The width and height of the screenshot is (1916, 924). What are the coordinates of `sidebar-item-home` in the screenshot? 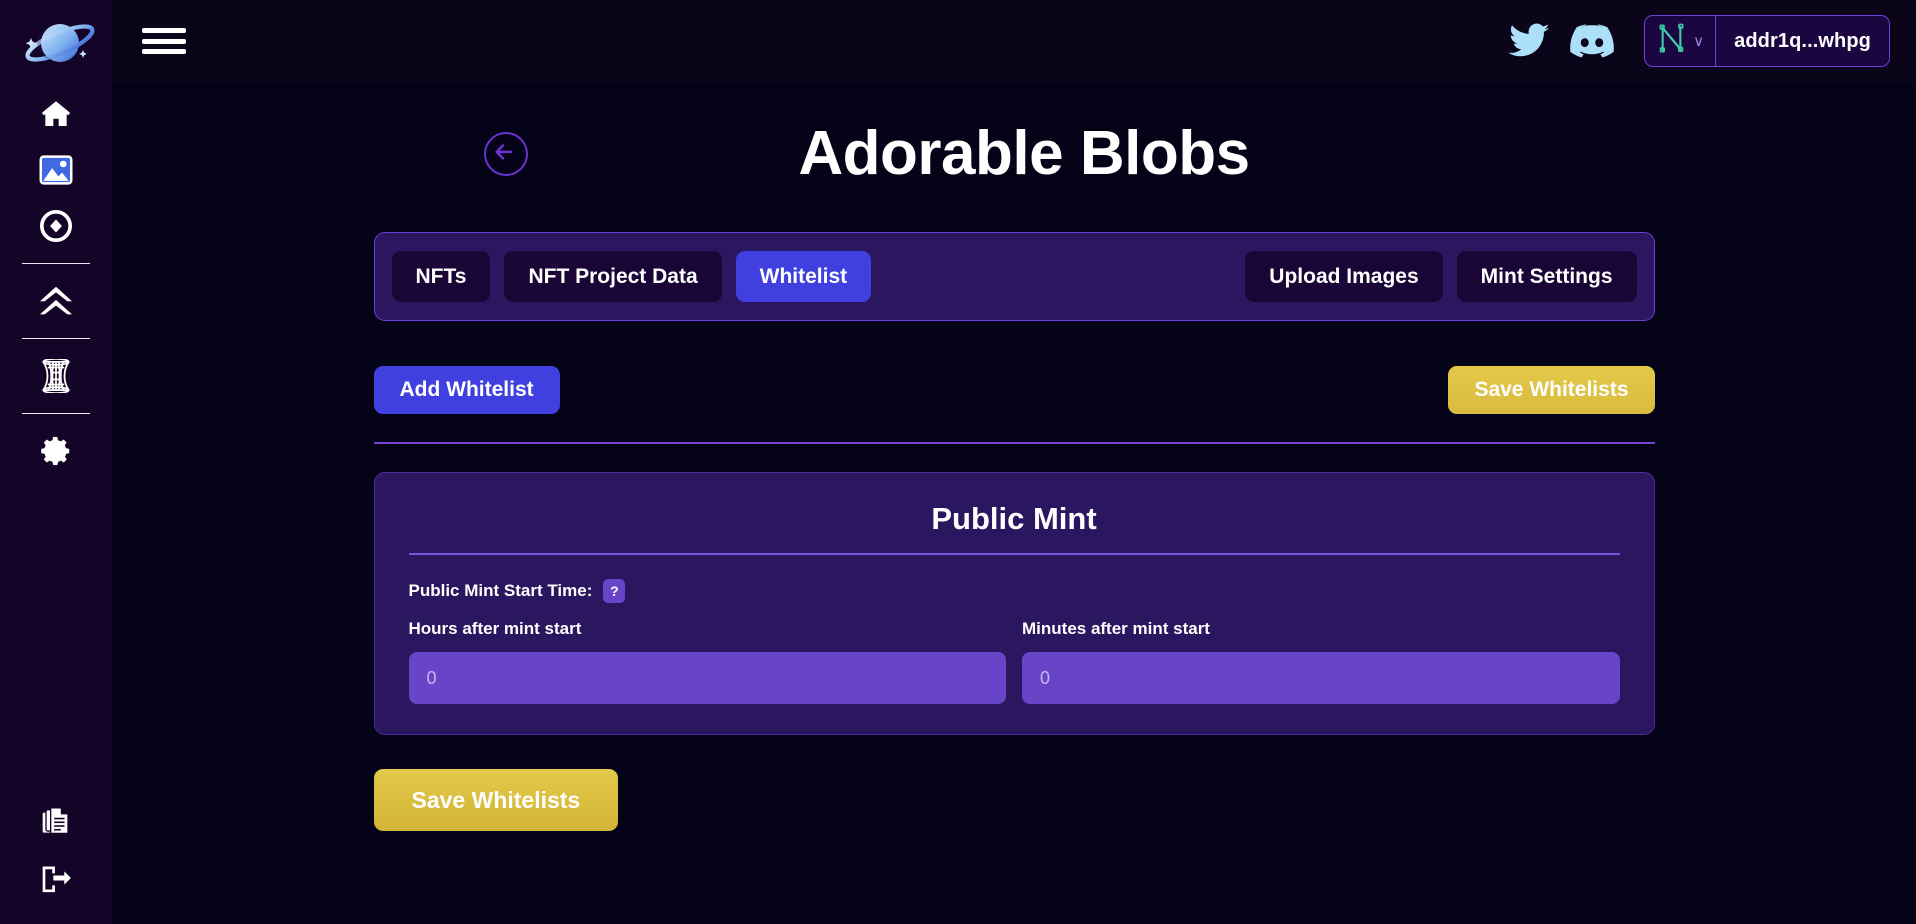 It's located at (56, 114).